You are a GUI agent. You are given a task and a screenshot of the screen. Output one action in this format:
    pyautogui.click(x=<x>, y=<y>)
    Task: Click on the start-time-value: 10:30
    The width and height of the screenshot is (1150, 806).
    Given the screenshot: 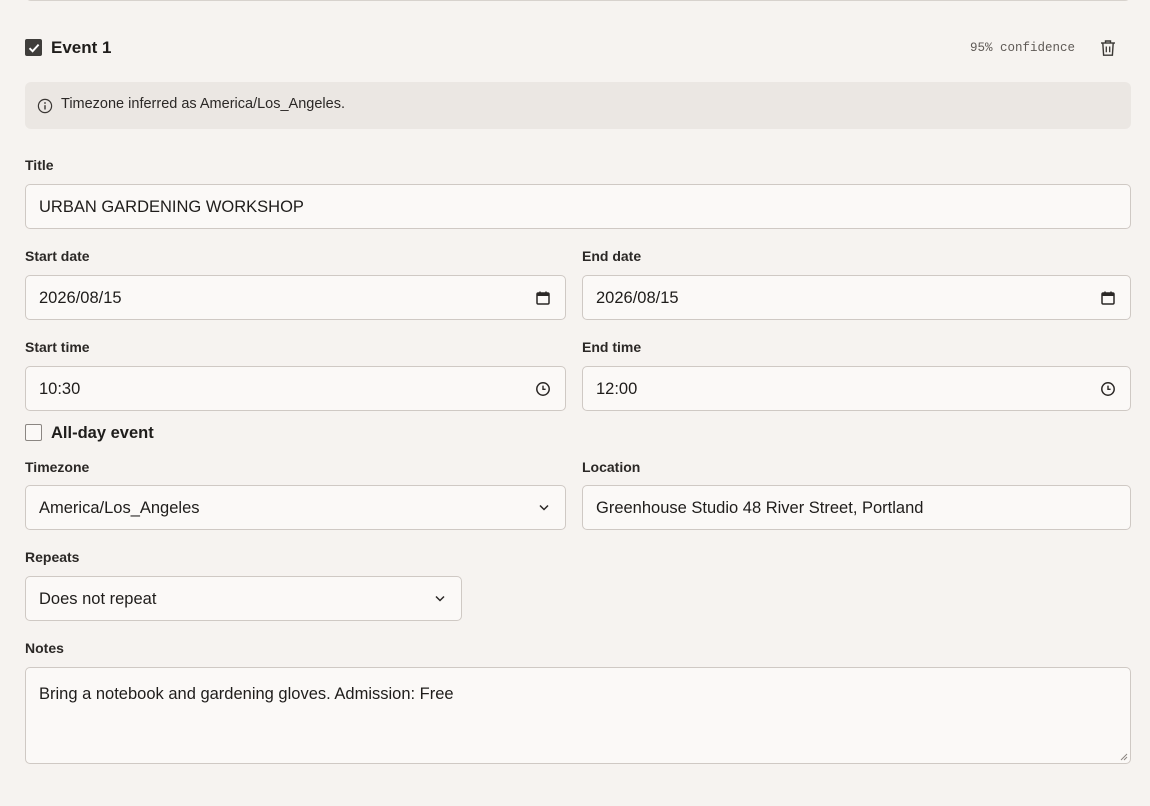 What is the action you would take?
    pyautogui.click(x=60, y=389)
    